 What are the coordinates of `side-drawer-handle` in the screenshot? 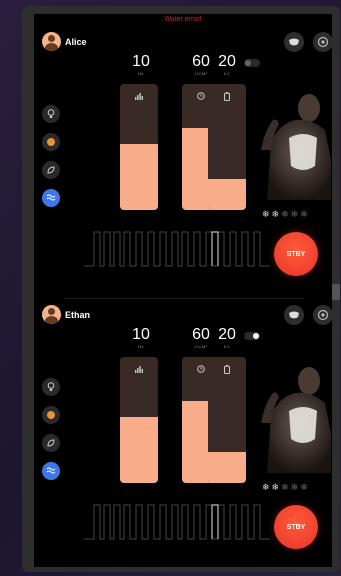 It's located at (336, 292).